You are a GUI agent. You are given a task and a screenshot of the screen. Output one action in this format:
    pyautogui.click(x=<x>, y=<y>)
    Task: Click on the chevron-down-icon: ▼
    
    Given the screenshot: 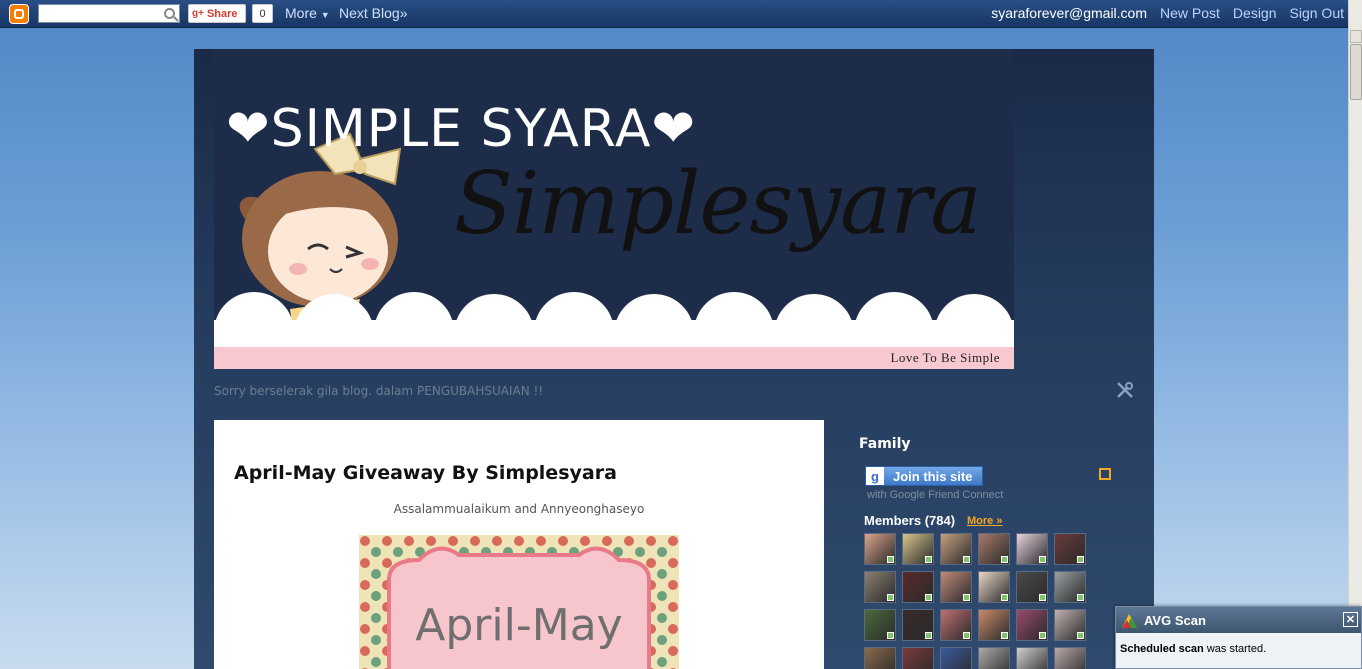 What is the action you would take?
    pyautogui.click(x=325, y=15)
    